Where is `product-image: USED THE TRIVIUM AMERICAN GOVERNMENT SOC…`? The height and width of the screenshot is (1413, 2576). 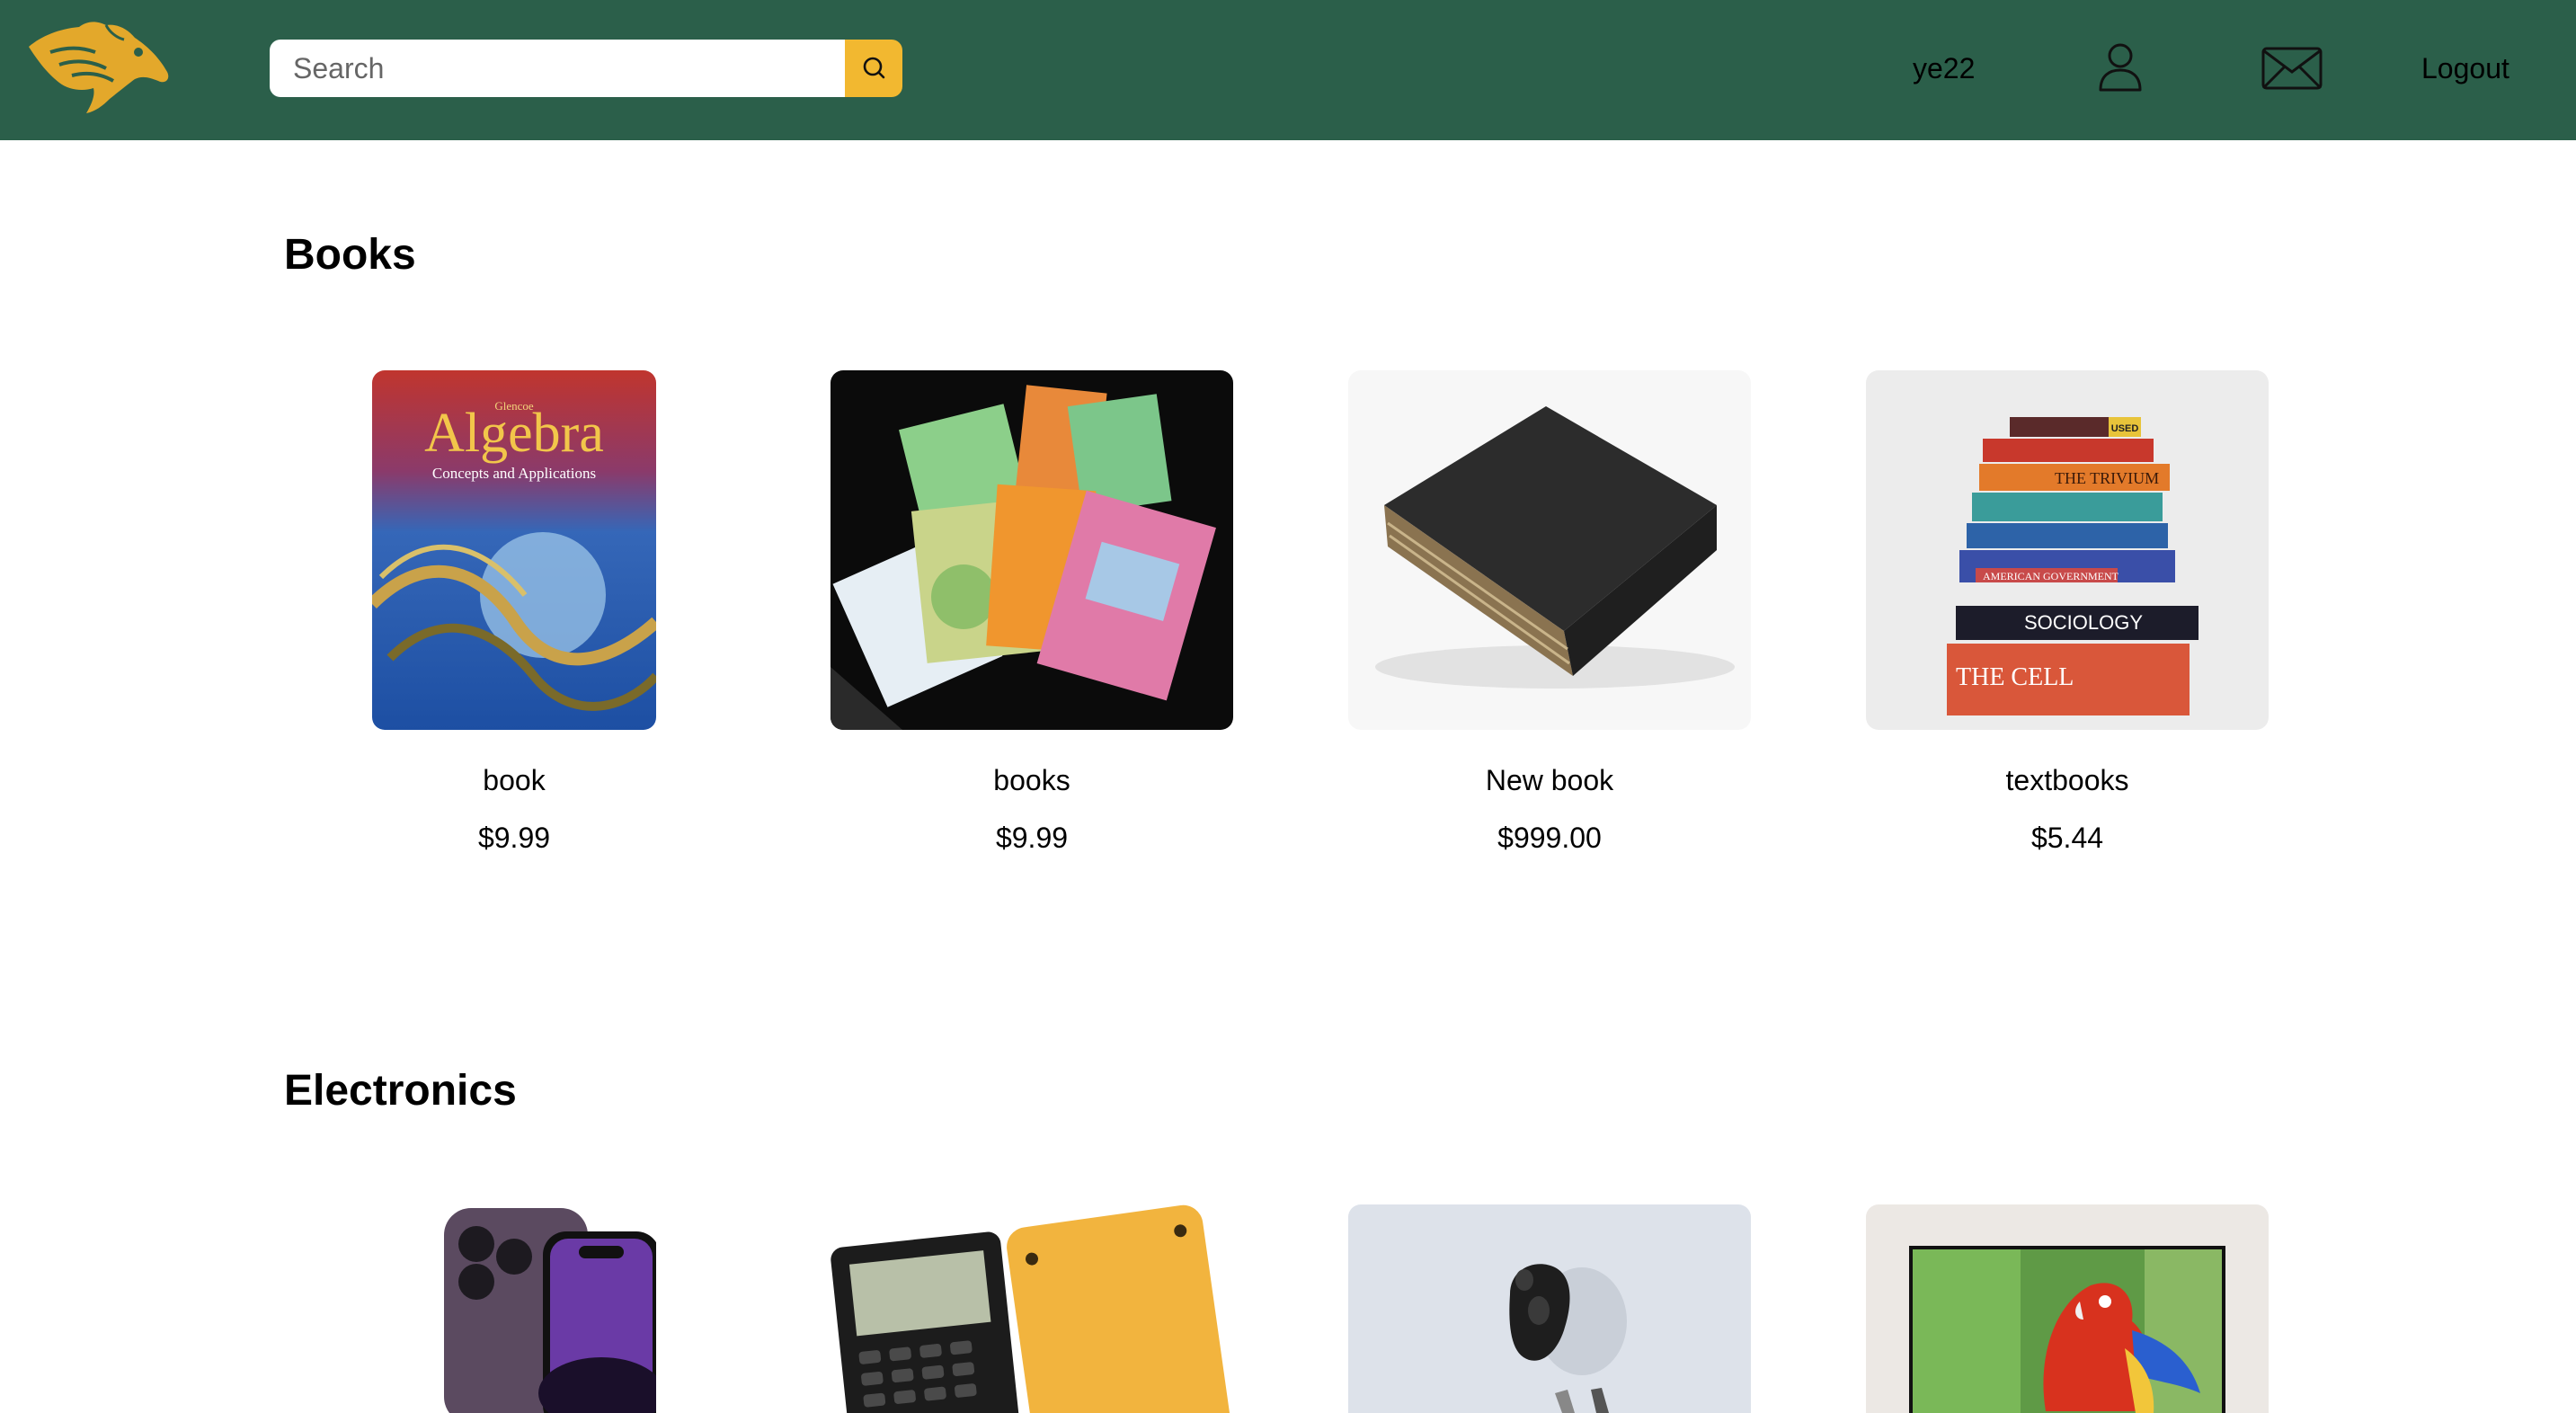 product-image: USED THE TRIVIUM AMERICAN GOVERNMENT SOC… is located at coordinates (2067, 550).